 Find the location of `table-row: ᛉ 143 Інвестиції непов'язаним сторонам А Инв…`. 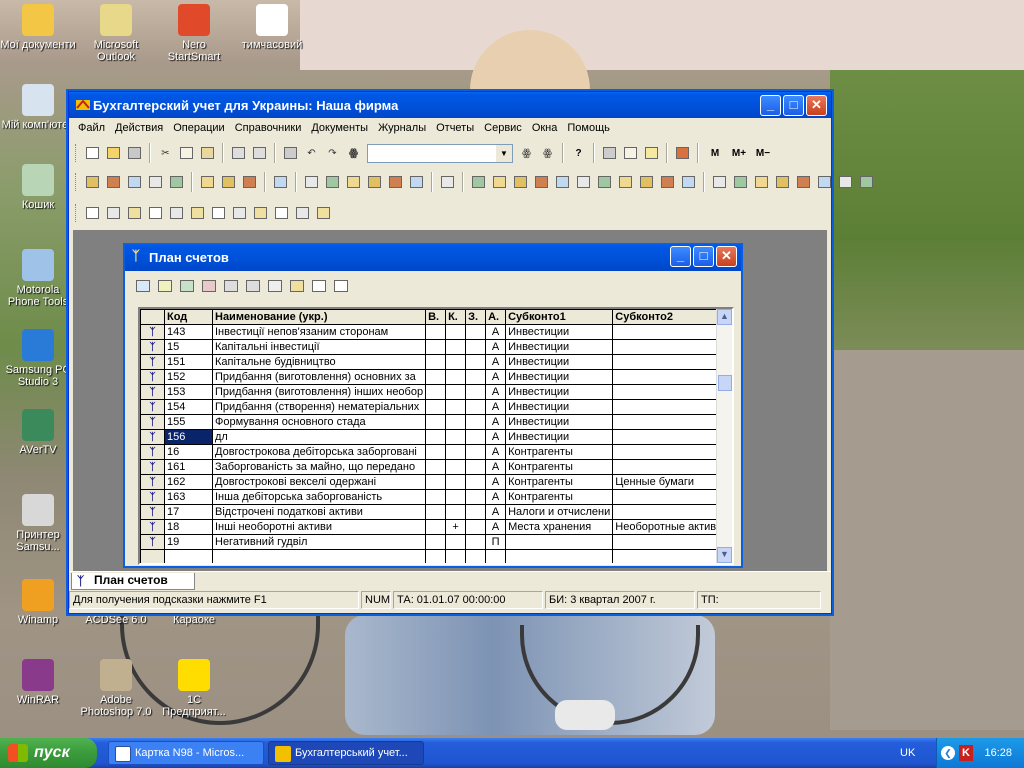

table-row: ᛉ 143 Інвестиції непов'язаним сторонам А Инв… is located at coordinates (433, 332).